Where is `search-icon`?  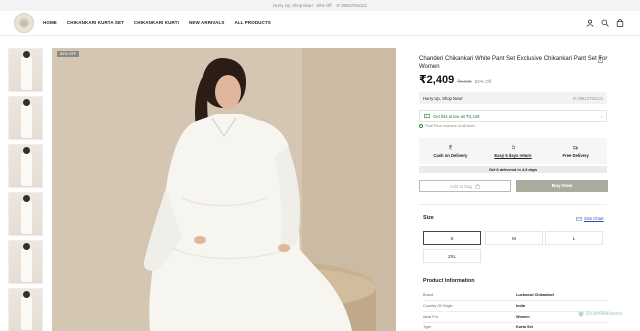 search-icon is located at coordinates (605, 23).